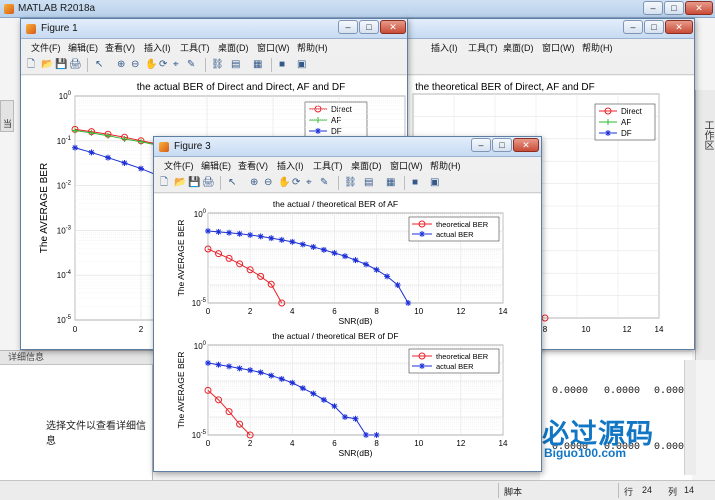 The height and width of the screenshot is (500, 715). What do you see at coordinates (347, 147) in the screenshot?
I see `figure-3-titlebar: Figure 3 – □ ✕` at bounding box center [347, 147].